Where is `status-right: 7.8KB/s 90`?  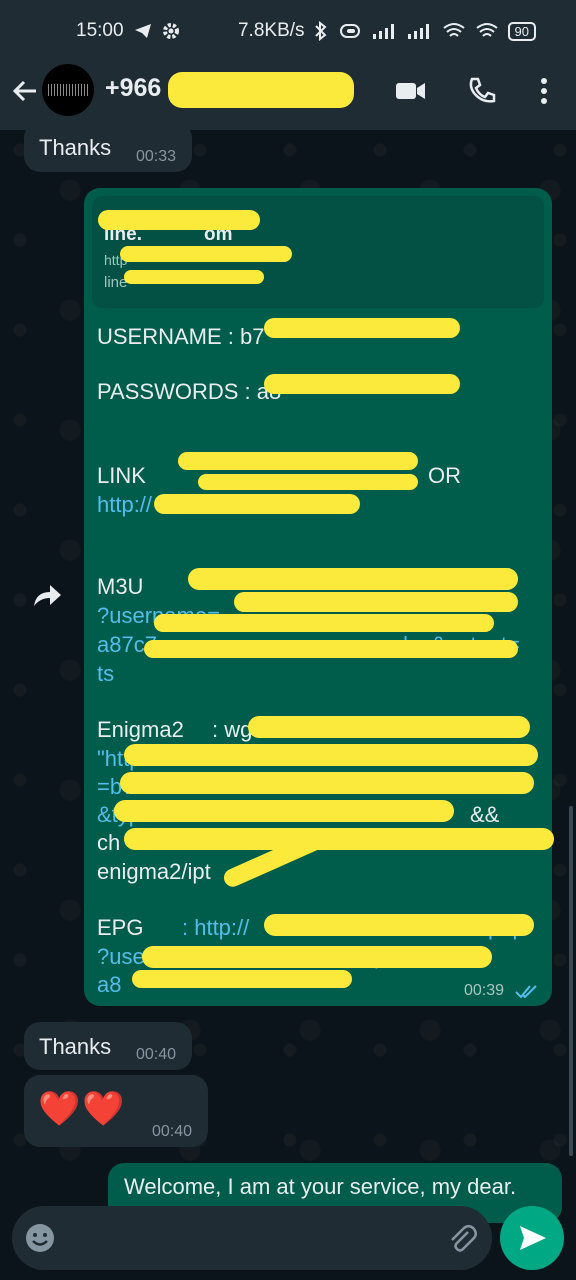 status-right: 7.8KB/s 90 is located at coordinates (387, 31).